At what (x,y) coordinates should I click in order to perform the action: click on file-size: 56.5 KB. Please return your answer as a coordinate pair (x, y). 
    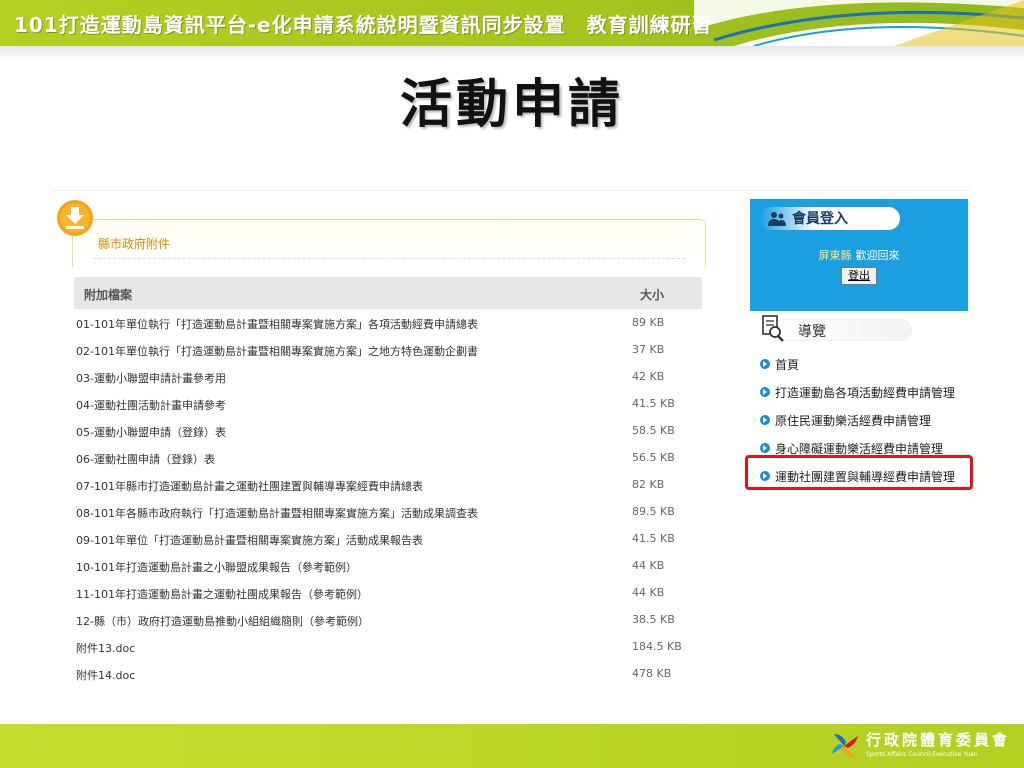
    Looking at the image, I should click on (653, 457).